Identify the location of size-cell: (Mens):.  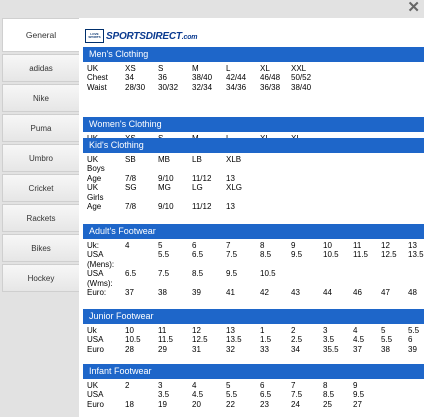
(101, 264).